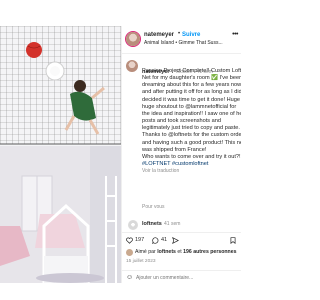  I want to click on add-comment-bar: ☺, so click(181, 276).